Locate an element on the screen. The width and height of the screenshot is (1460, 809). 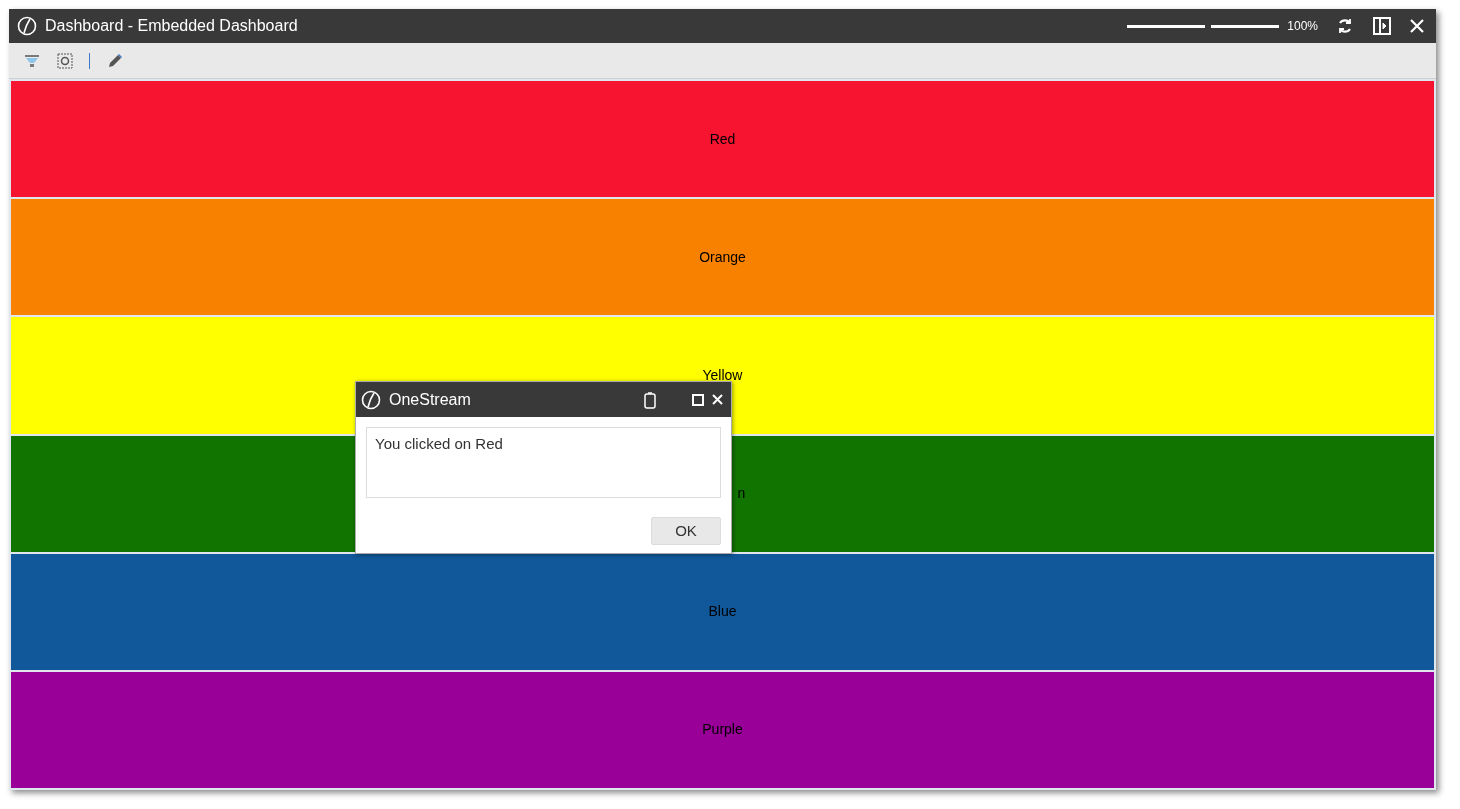
message-text: You clicked on Red is located at coordinates (439, 443).